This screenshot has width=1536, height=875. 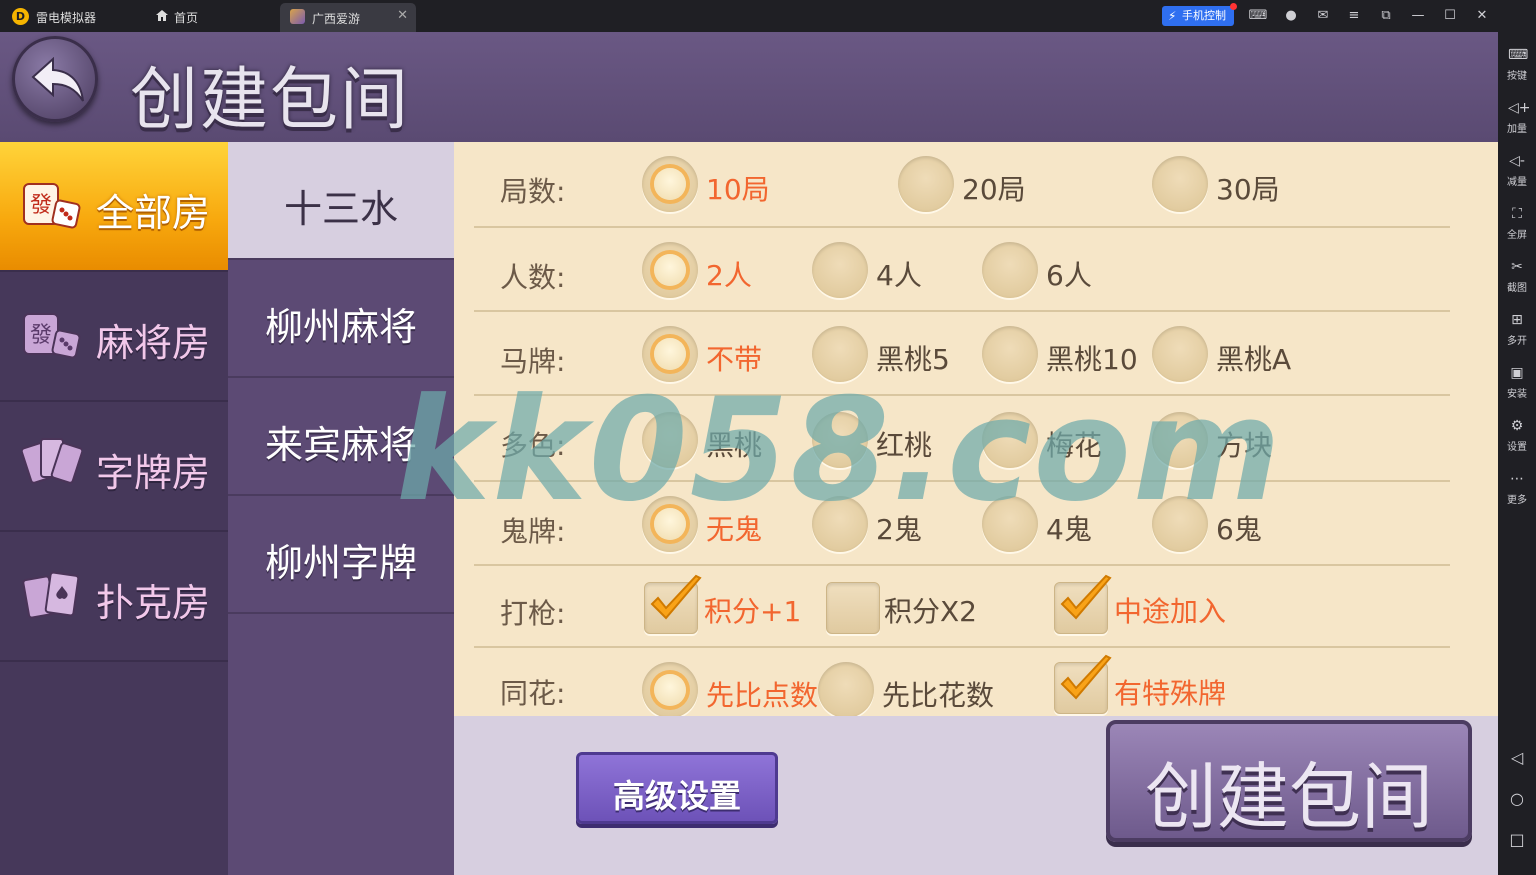 I want to click on tab-game: 广西爱游 ✕, so click(x=348, y=17).